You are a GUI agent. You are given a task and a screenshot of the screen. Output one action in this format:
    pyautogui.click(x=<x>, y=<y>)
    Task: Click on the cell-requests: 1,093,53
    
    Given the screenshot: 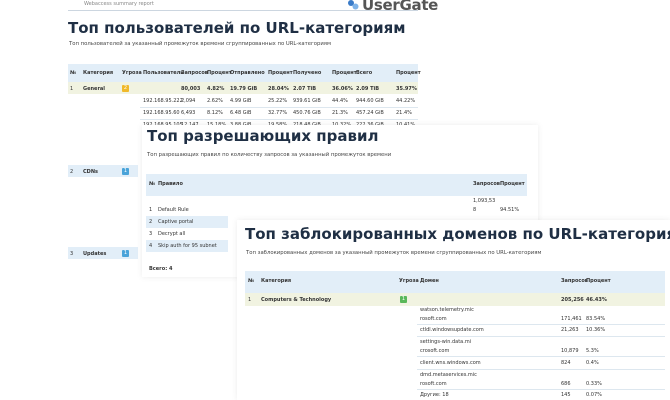 What is the action you would take?
    pyautogui.click(x=484, y=201)
    